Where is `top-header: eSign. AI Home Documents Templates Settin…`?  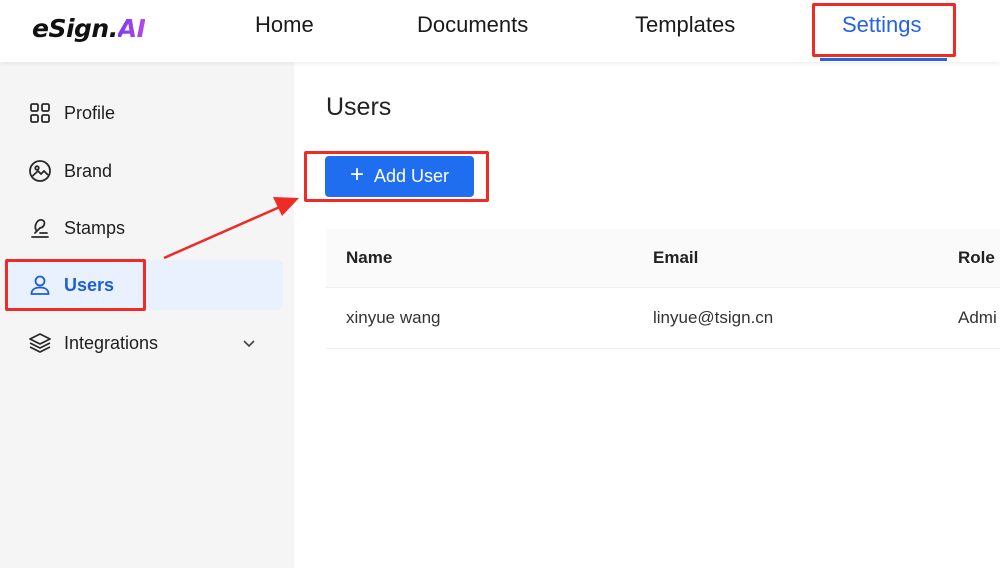 top-header: eSign. AI Home Documents Templates Settin… is located at coordinates (500, 31).